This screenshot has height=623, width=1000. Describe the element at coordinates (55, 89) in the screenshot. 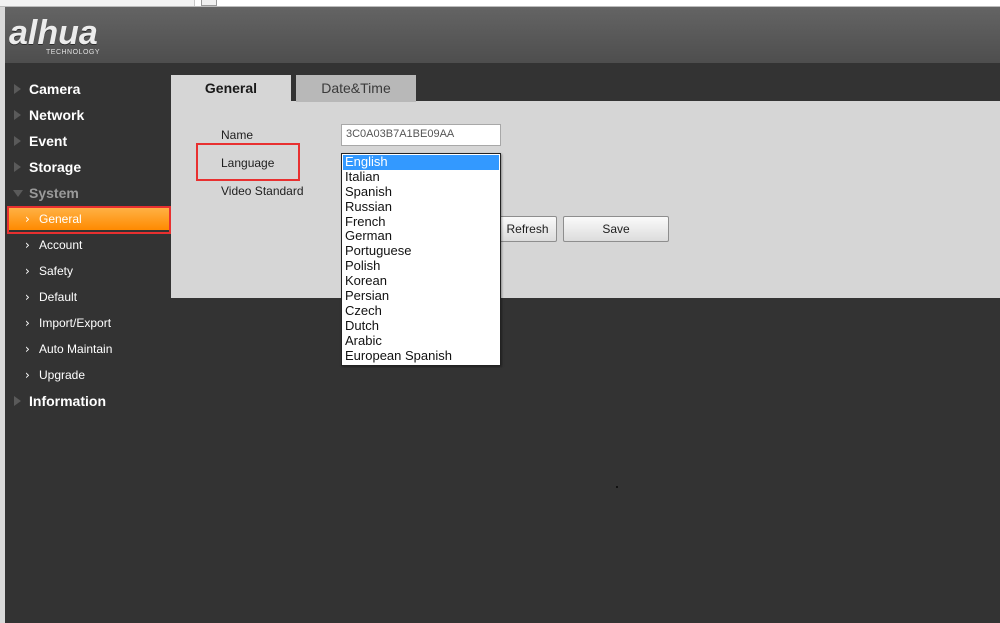

I see `sidebar-item-label: Camera` at that location.